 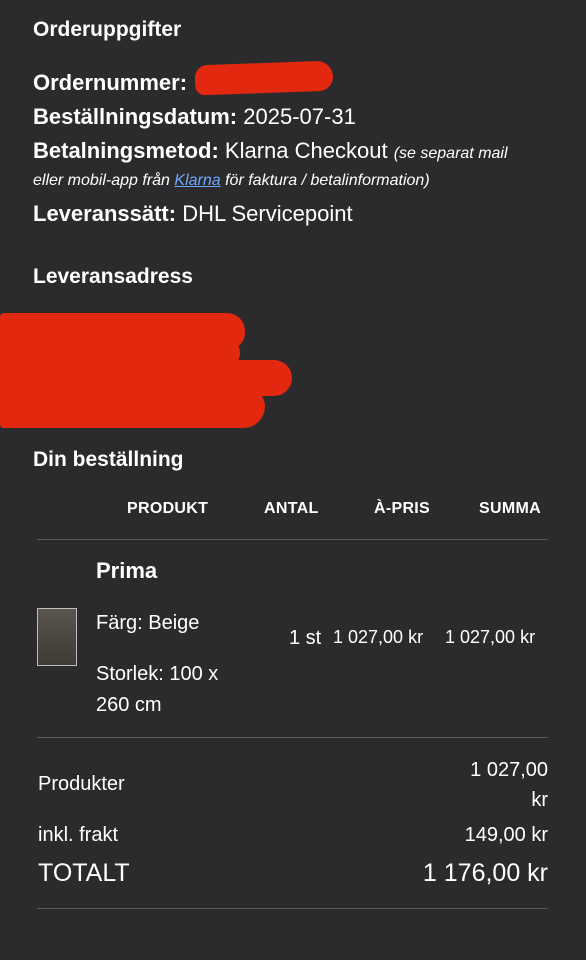 What do you see at coordinates (264, 78) in the screenshot?
I see `order-number-redaction` at bounding box center [264, 78].